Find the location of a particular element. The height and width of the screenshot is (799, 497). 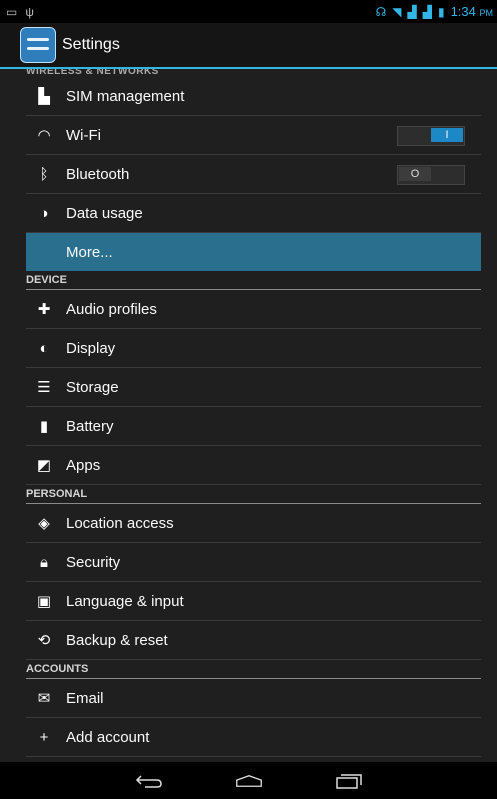

home-icon is located at coordinates (249, 781).